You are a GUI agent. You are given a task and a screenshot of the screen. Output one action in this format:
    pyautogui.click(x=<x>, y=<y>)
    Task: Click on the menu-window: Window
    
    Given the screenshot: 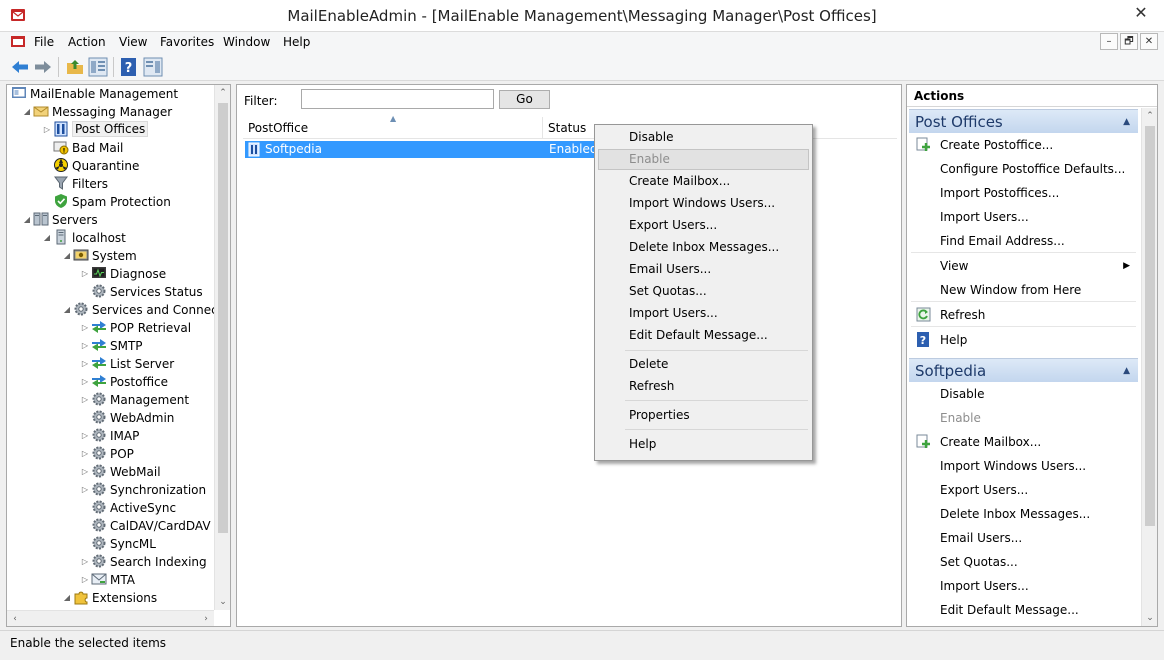 What is the action you would take?
    pyautogui.click(x=246, y=42)
    